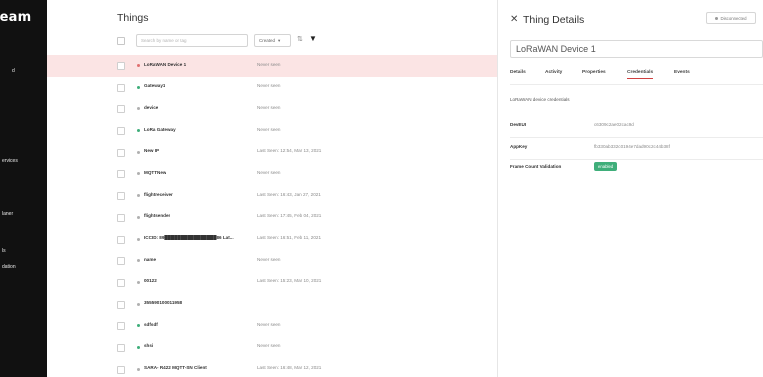 Image resolution: width=763 pixels, height=377 pixels. What do you see at coordinates (594, 74) in the screenshot?
I see `tab-properties: Properties` at bounding box center [594, 74].